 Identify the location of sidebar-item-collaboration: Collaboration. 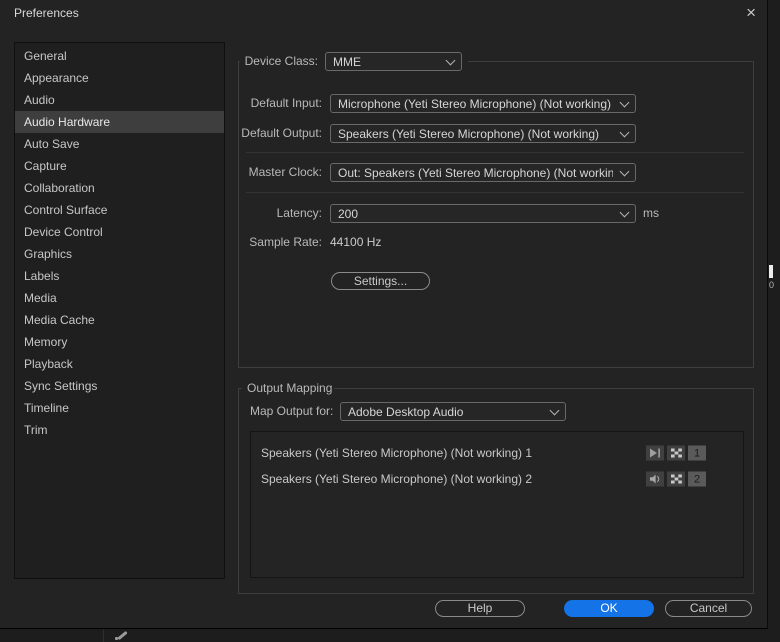
(119, 188).